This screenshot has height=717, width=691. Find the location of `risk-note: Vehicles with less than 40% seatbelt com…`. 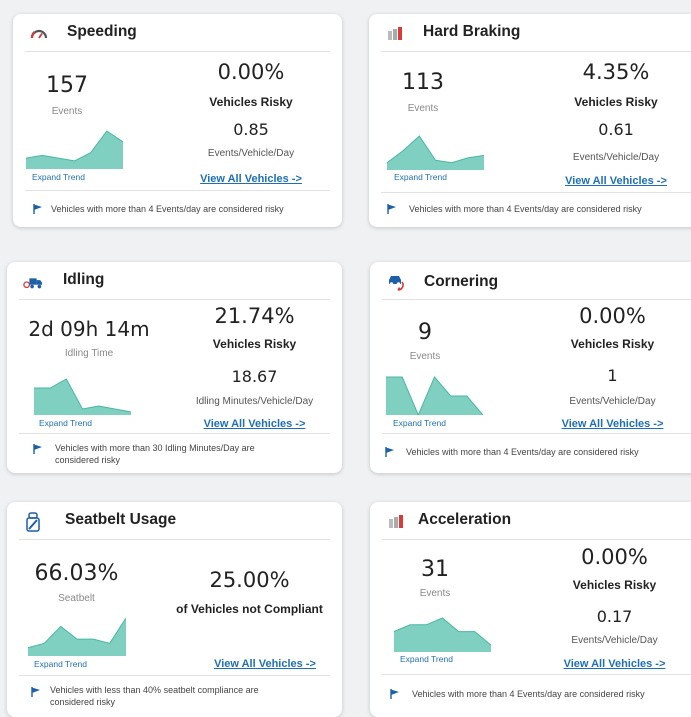

risk-note: Vehicles with less than 40% seatbelt com… is located at coordinates (154, 696).